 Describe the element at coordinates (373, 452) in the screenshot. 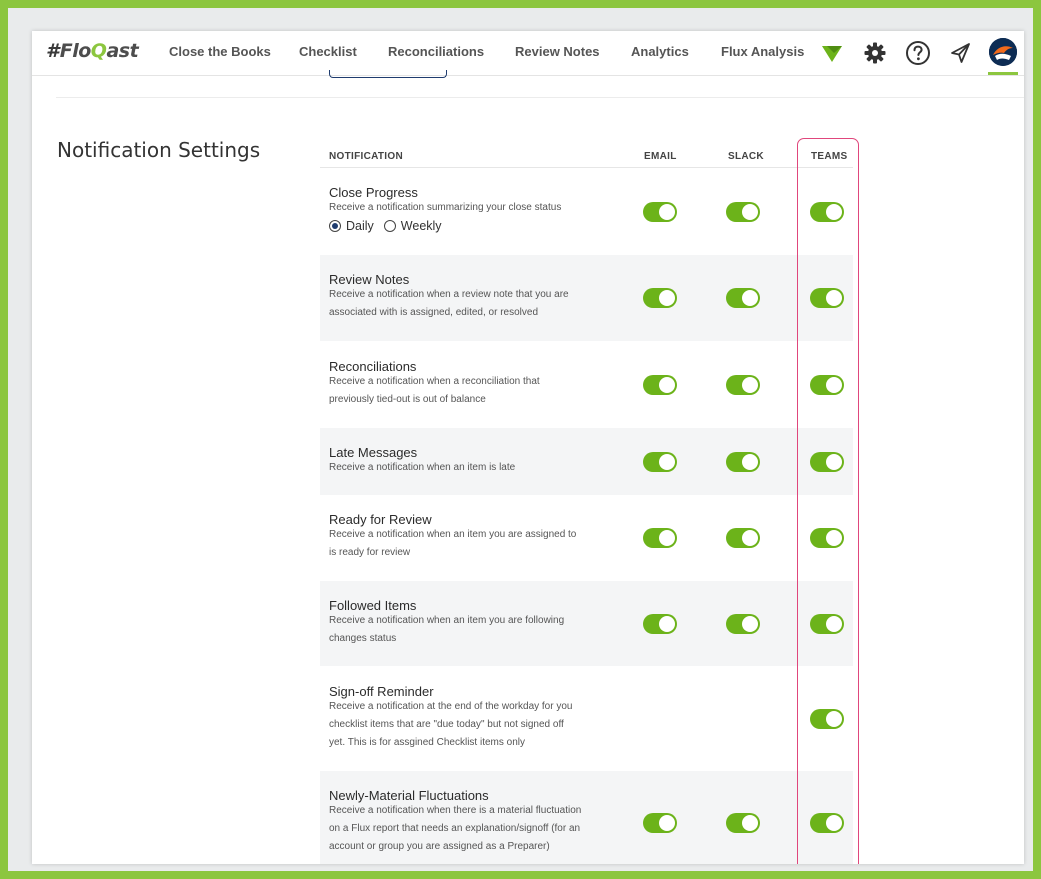

I see `notification-title: Late Messages` at that location.